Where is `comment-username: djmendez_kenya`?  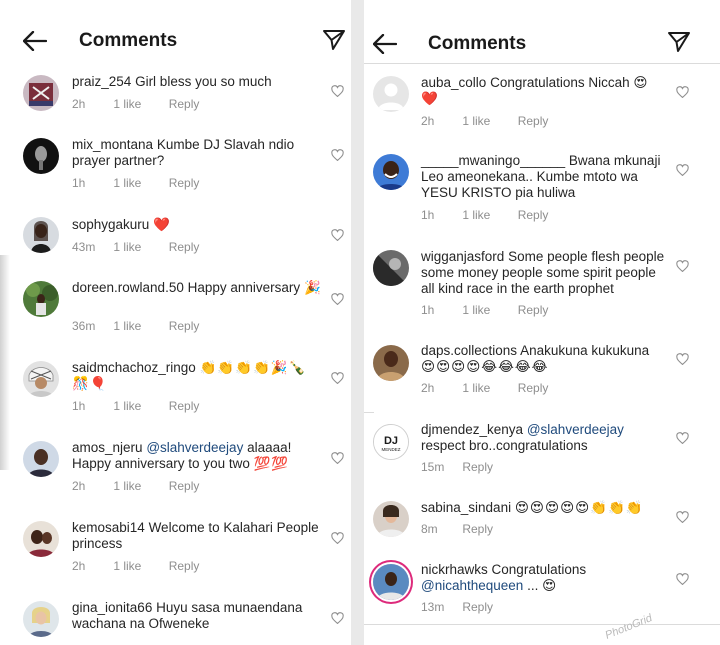 comment-username: djmendez_kenya is located at coordinates (472, 429).